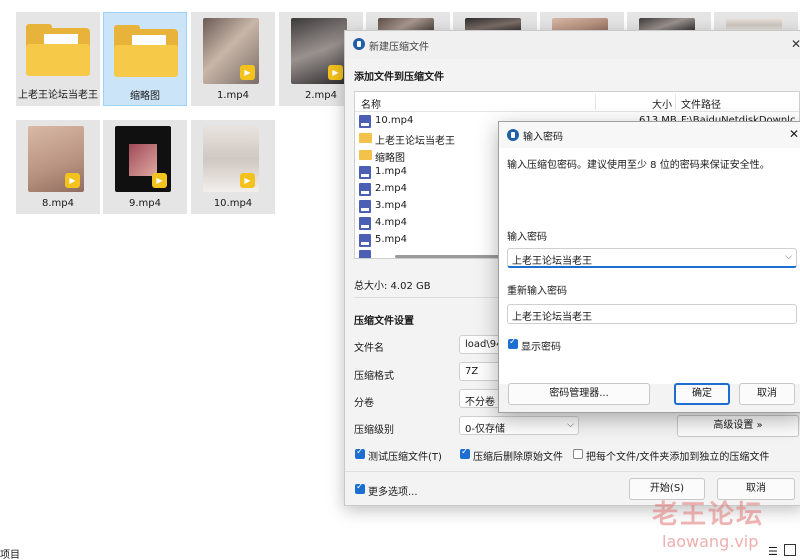 The width and height of the screenshot is (800, 560). What do you see at coordinates (701, 103) in the screenshot?
I see `column-path: 文件路径` at bounding box center [701, 103].